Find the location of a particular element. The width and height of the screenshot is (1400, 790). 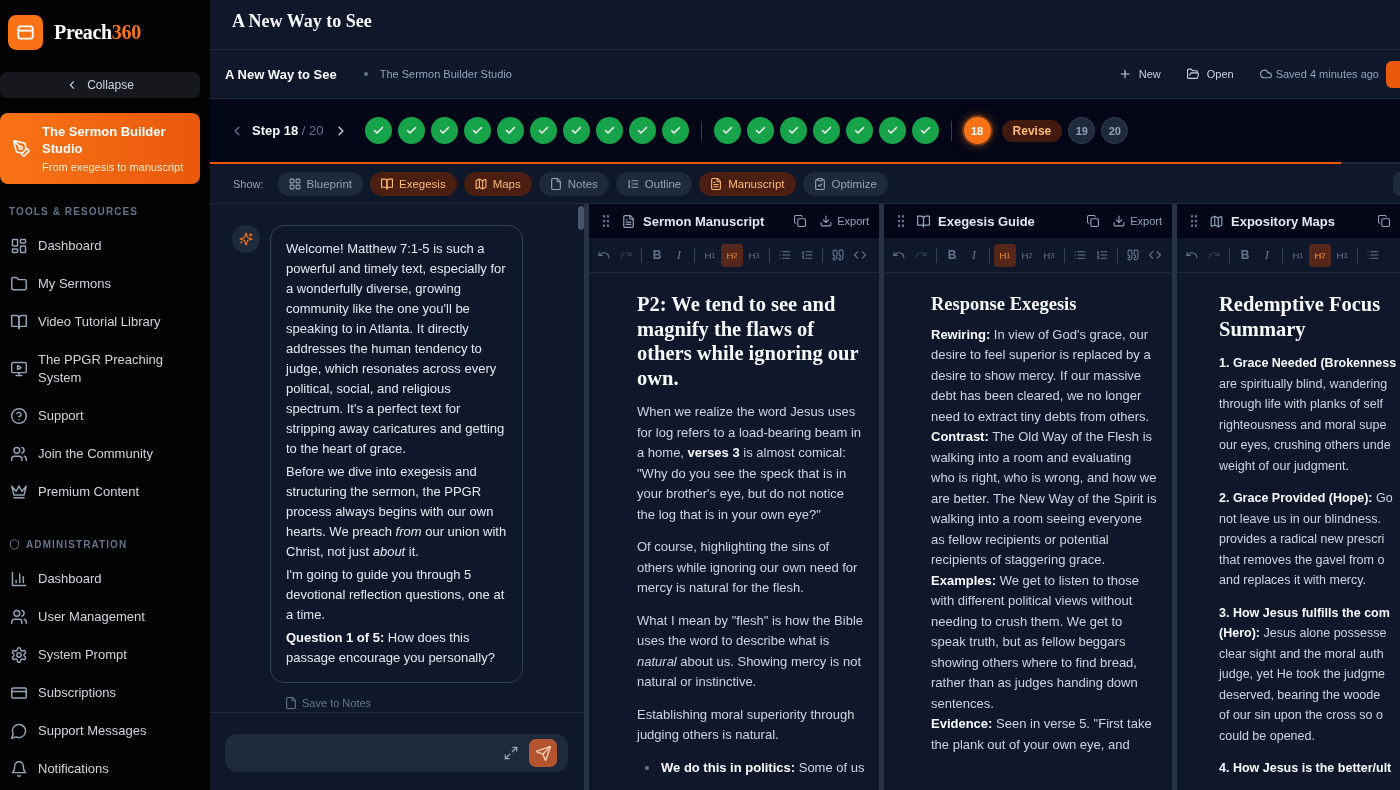

message-field is located at coordinates (396, 753).